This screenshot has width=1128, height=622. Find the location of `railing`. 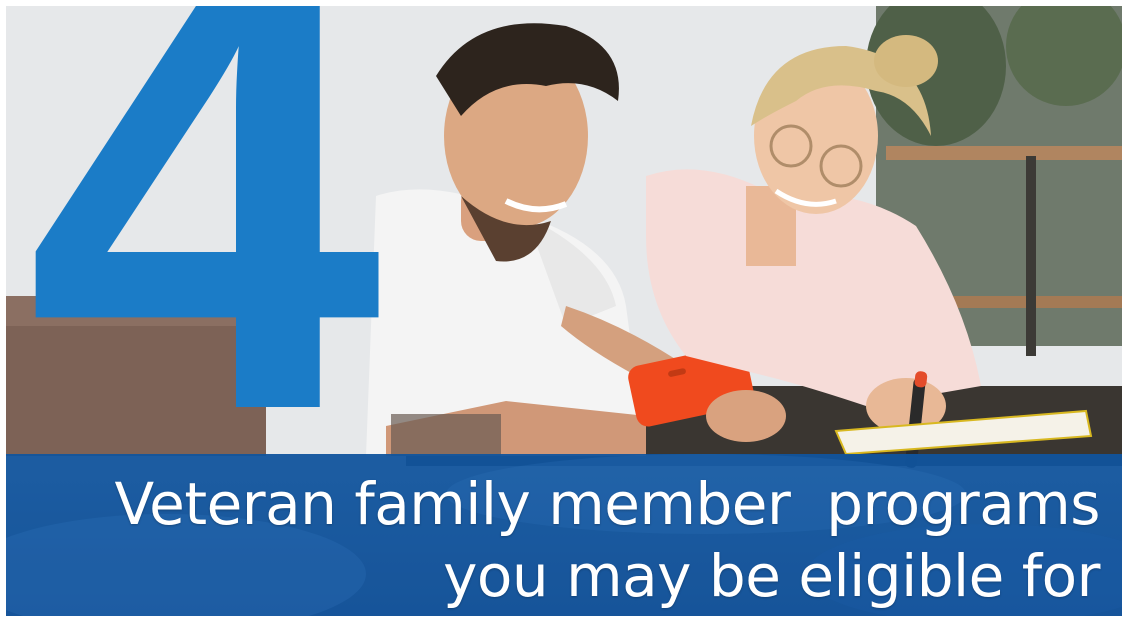

railing is located at coordinates (1004, 153).